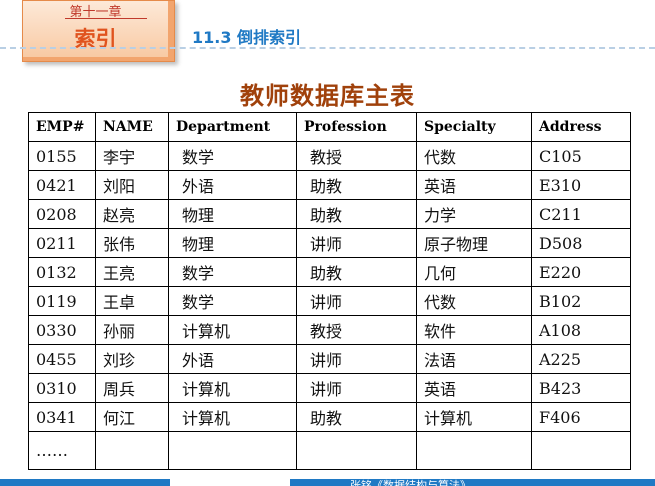  I want to click on table-row: 0421 刘阳 外语 助教 英语 E310, so click(329, 185).